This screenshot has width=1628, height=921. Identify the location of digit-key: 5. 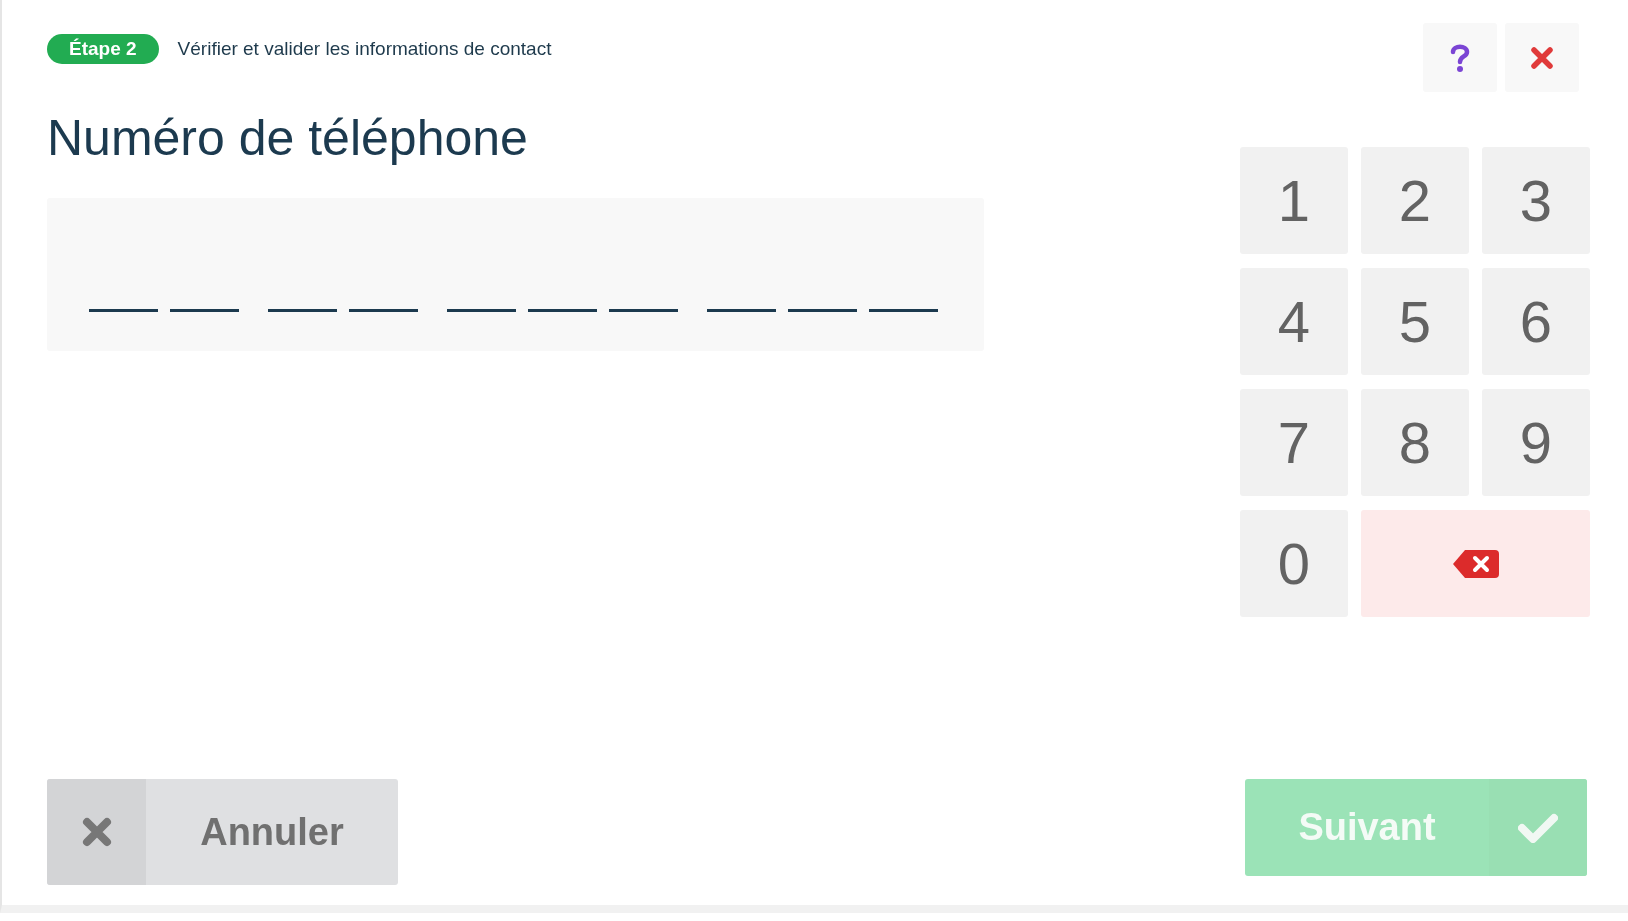
(1415, 321).